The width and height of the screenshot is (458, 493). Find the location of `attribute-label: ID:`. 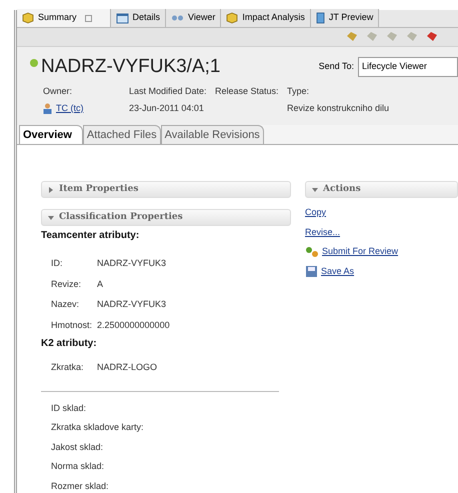

attribute-label: ID: is located at coordinates (57, 263).